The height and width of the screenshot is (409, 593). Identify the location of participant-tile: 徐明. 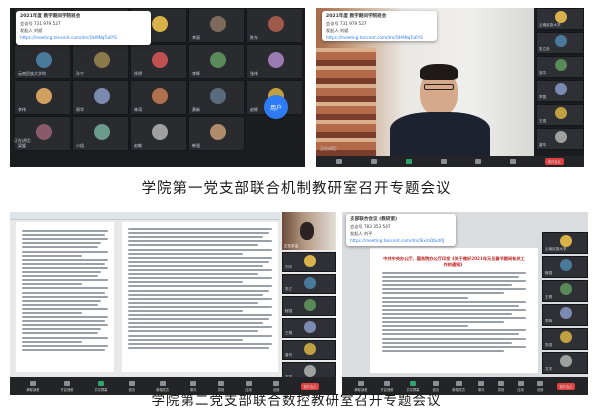
(158, 61).